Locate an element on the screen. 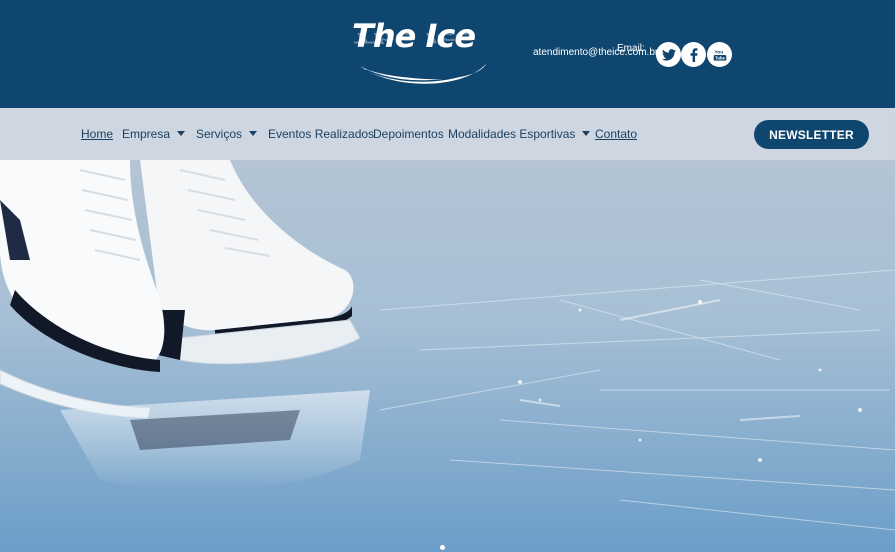 Image resolution: width=895 pixels, height=552 pixels. slider-indicator is located at coordinates (442, 547).